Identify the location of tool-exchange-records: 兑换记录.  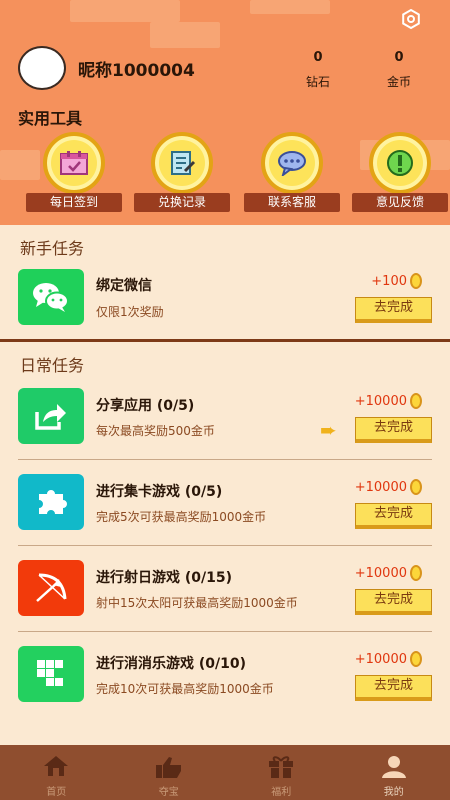
(182, 170).